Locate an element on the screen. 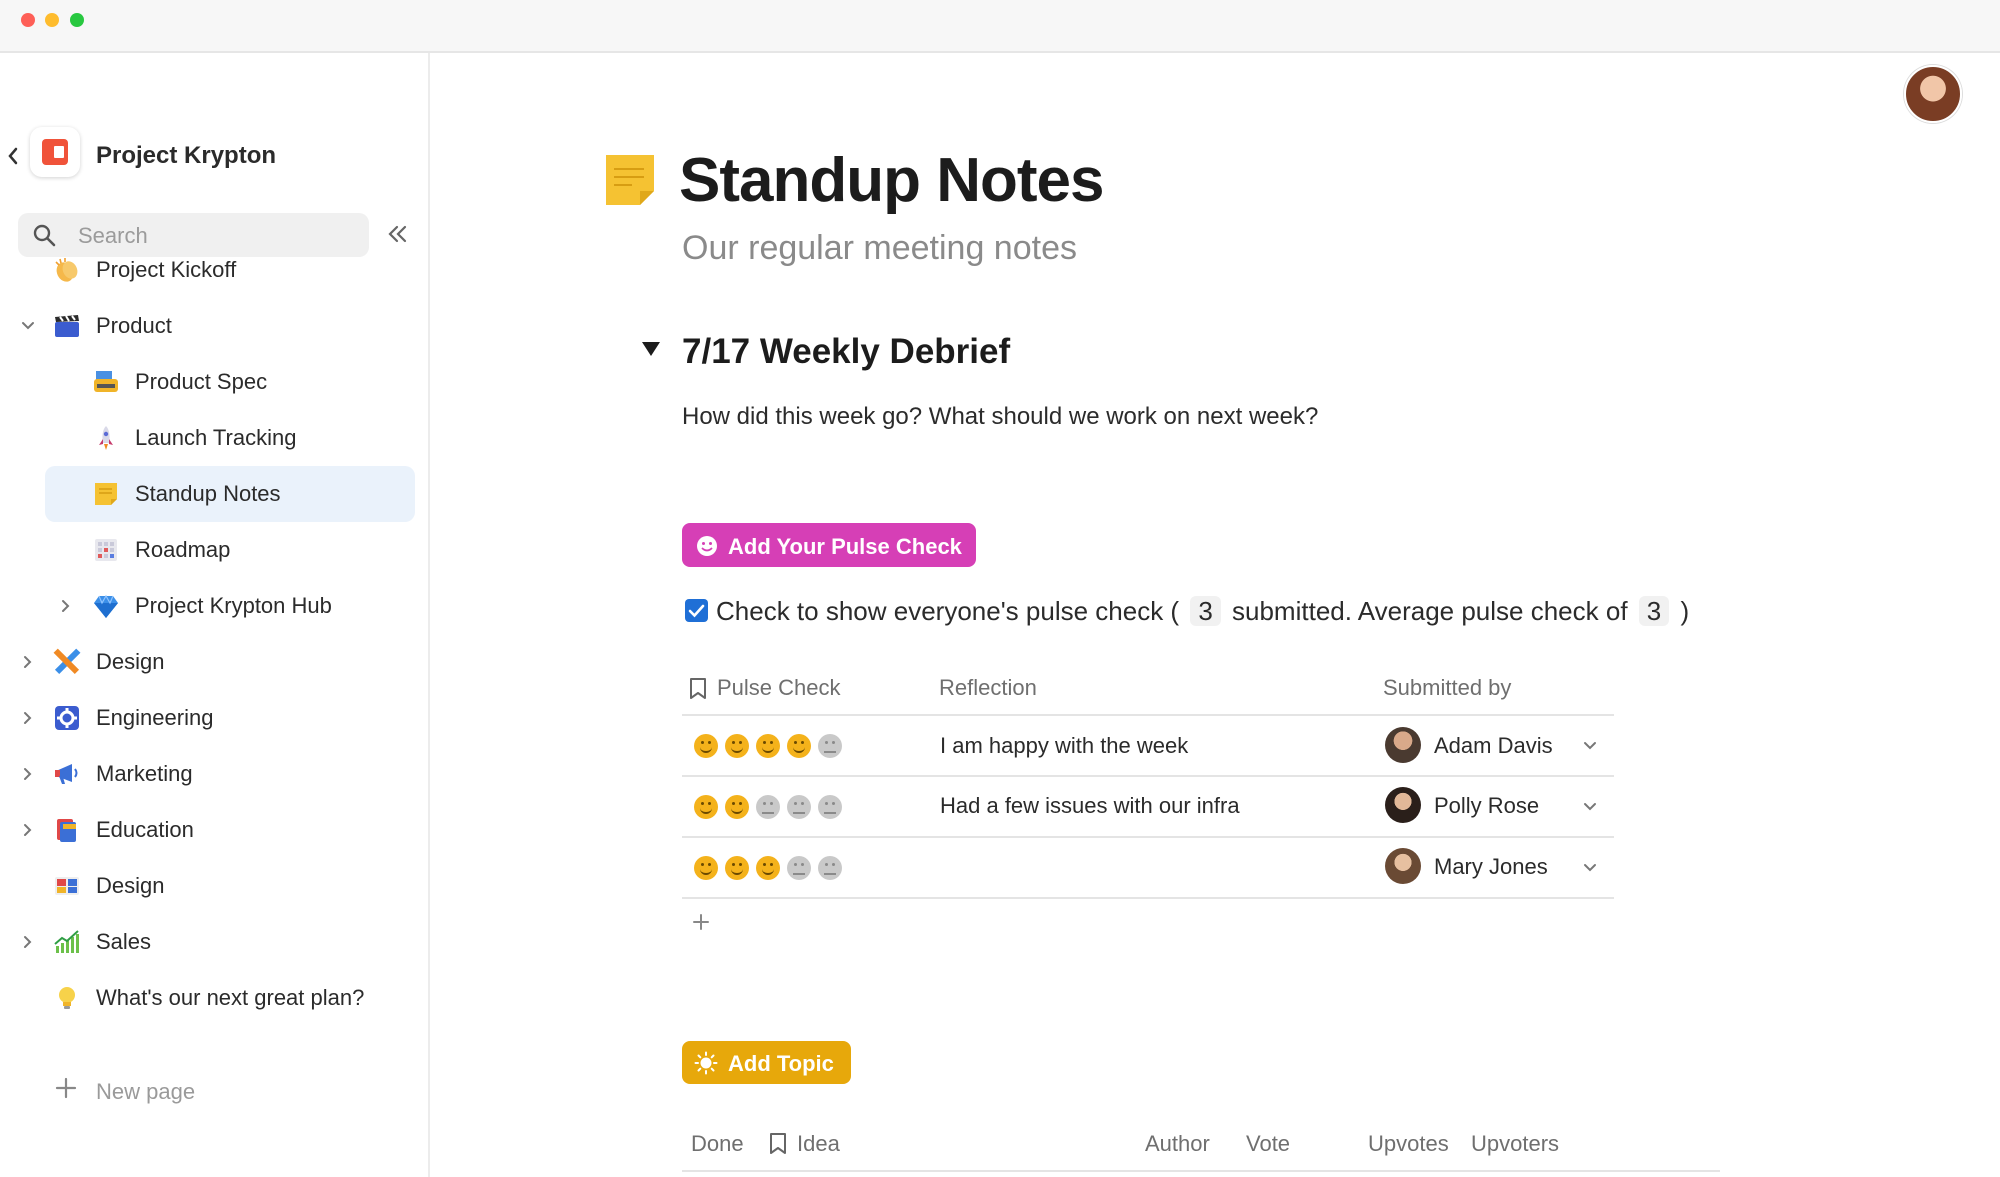 The image size is (2000, 1177). submitted-by-cell: Polly Rose is located at coordinates (1486, 806).